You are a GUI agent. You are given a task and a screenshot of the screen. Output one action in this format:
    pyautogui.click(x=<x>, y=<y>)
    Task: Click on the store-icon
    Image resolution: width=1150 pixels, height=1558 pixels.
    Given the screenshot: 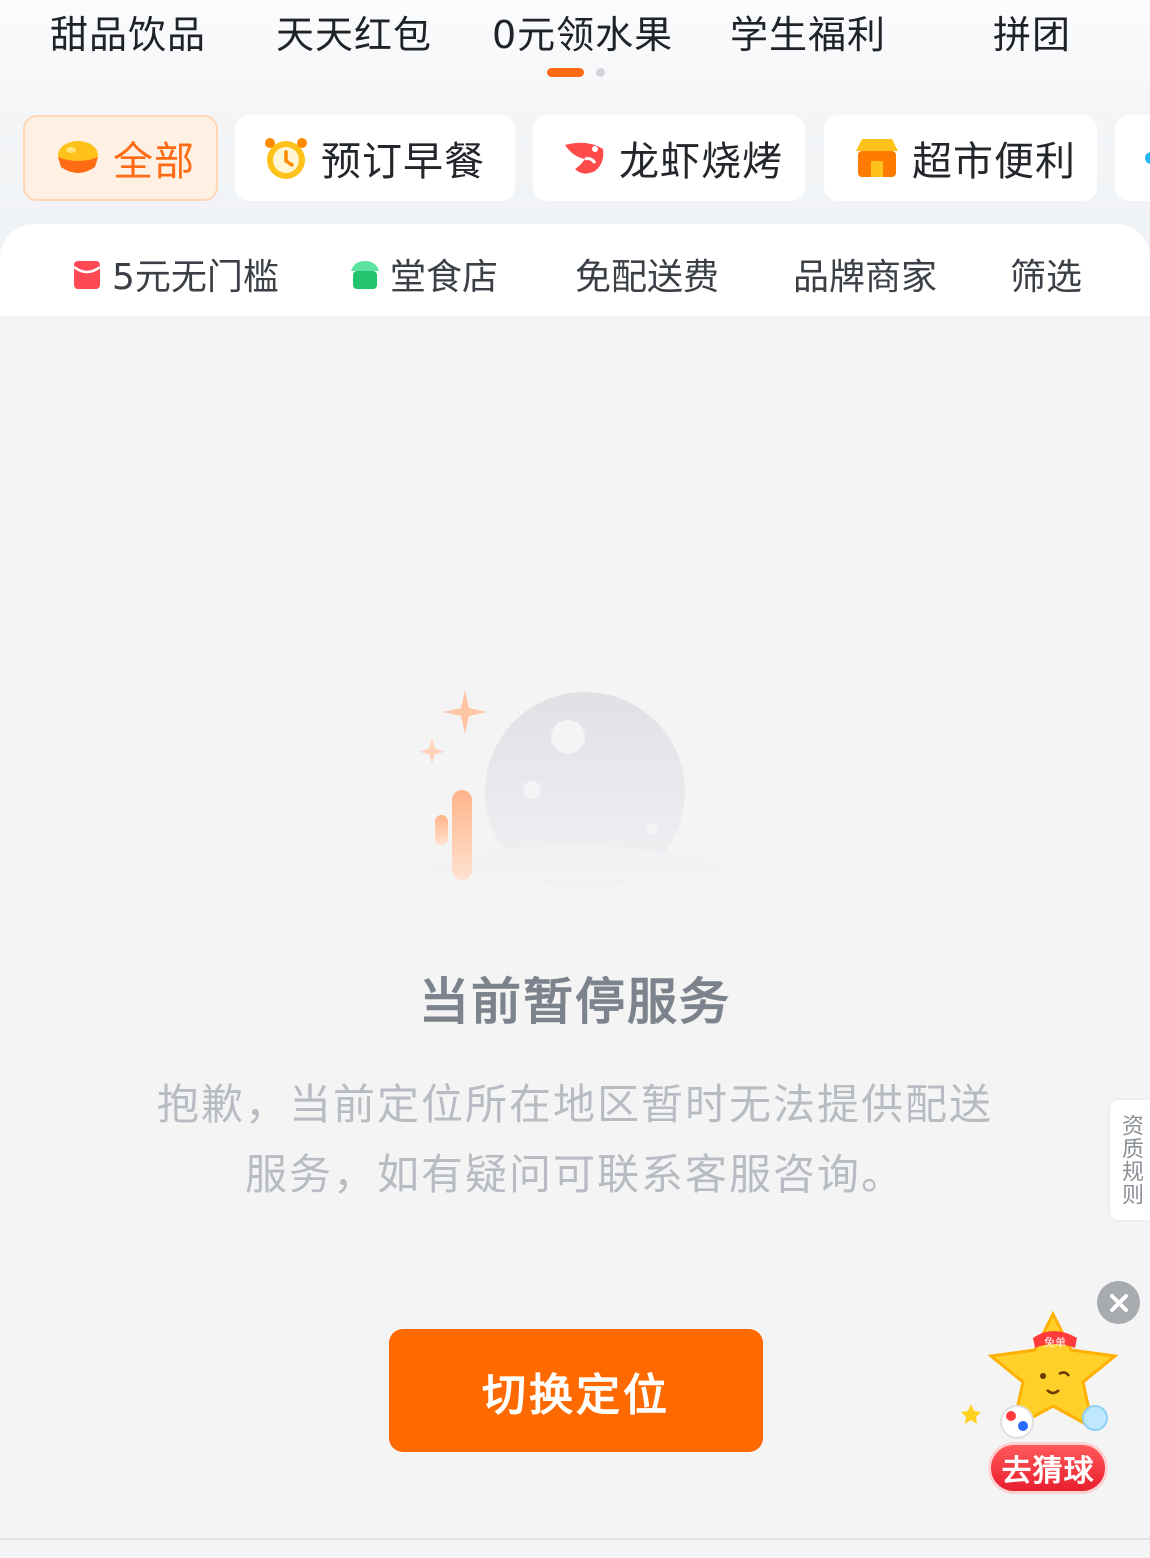 What is the action you would take?
    pyautogui.click(x=877, y=158)
    